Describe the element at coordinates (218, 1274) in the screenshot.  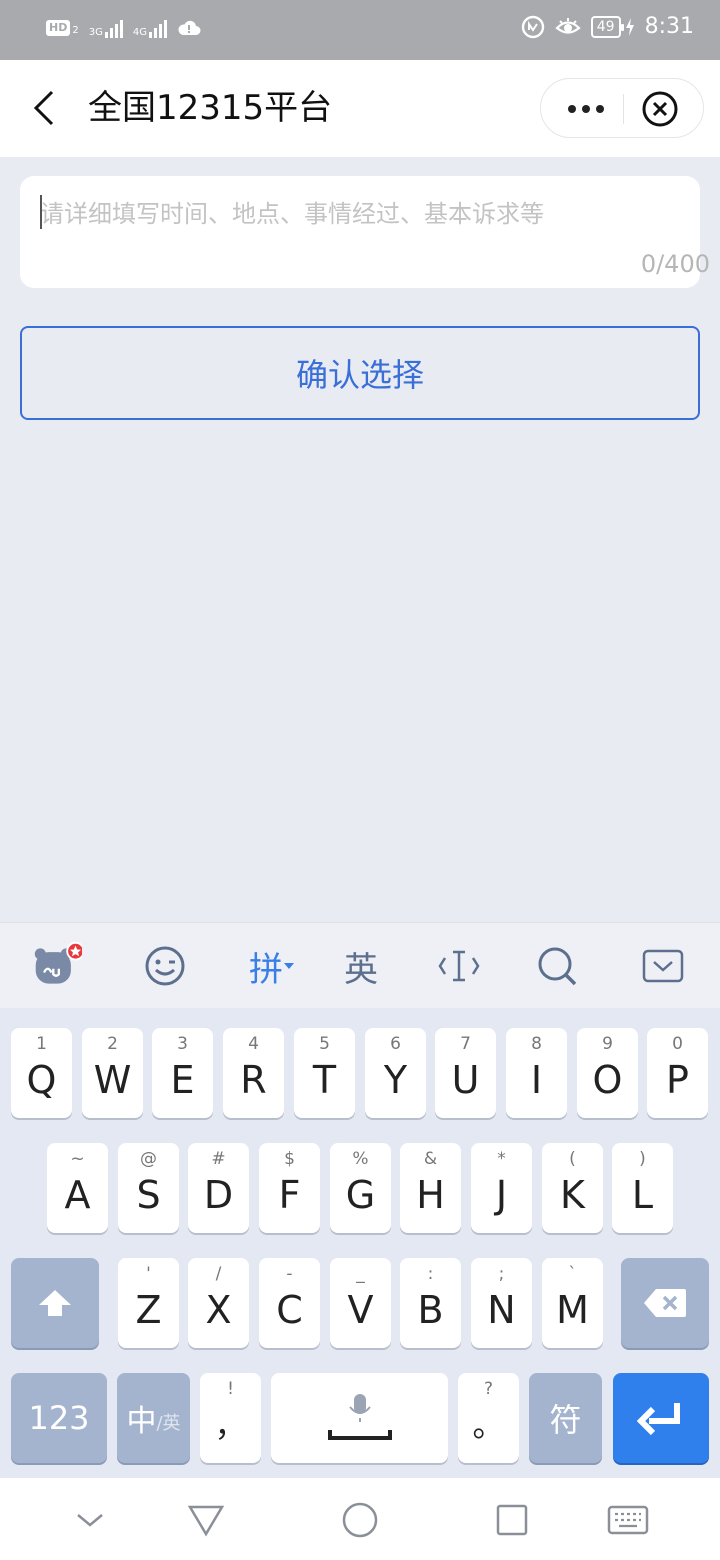
I see `key-sub-label: /` at that location.